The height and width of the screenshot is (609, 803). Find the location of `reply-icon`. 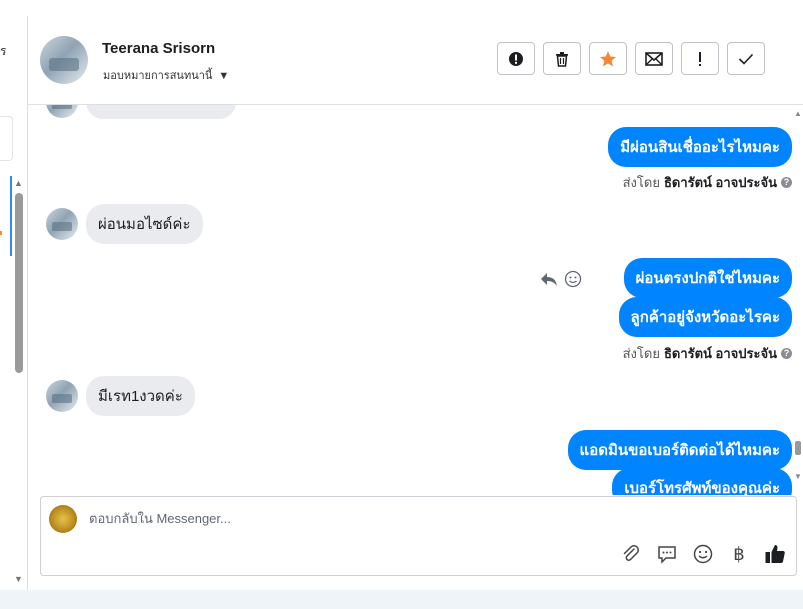

reply-icon is located at coordinates (549, 279).